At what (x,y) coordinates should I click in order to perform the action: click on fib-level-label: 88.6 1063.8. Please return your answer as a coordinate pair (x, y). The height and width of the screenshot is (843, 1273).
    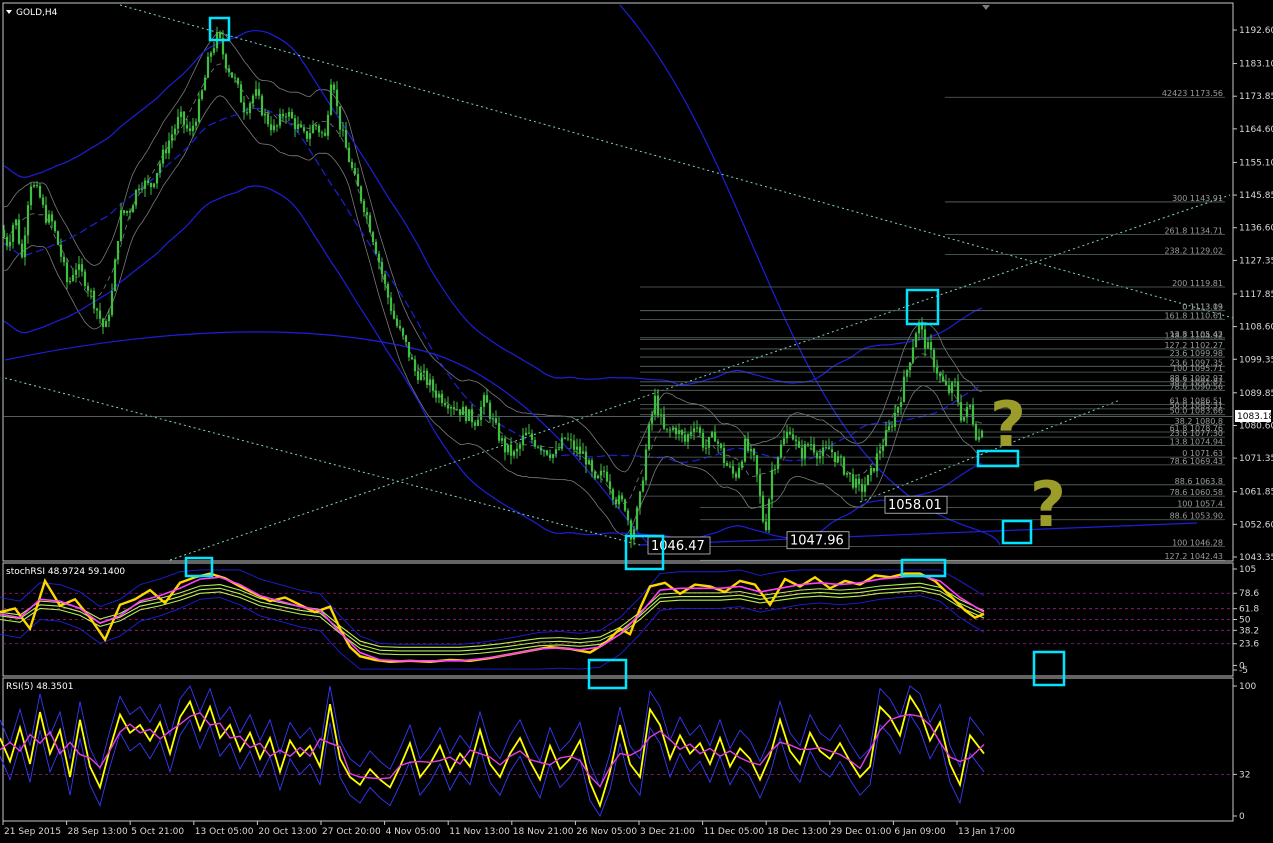
    Looking at the image, I should click on (1199, 481).